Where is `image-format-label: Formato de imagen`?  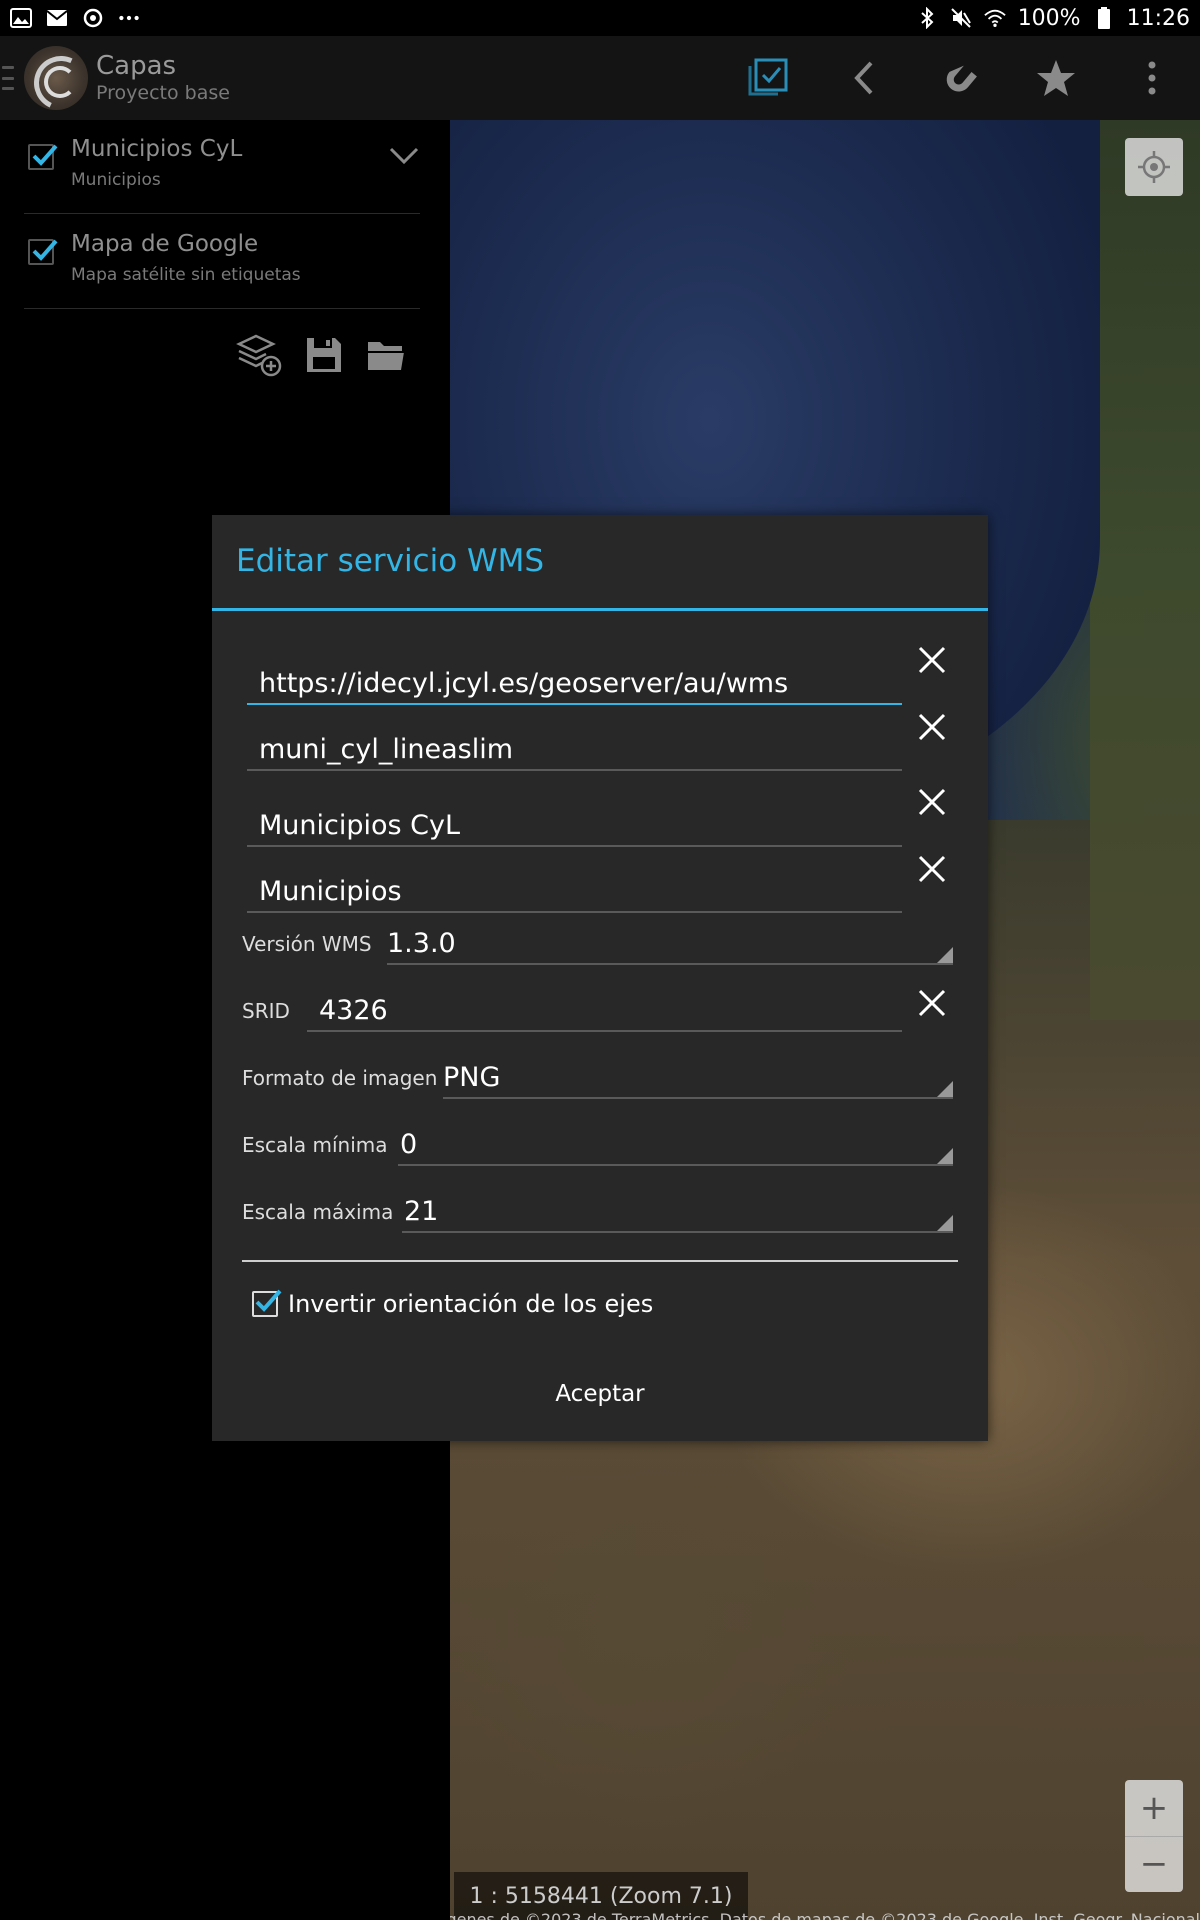 image-format-label: Formato de imagen is located at coordinates (340, 1078).